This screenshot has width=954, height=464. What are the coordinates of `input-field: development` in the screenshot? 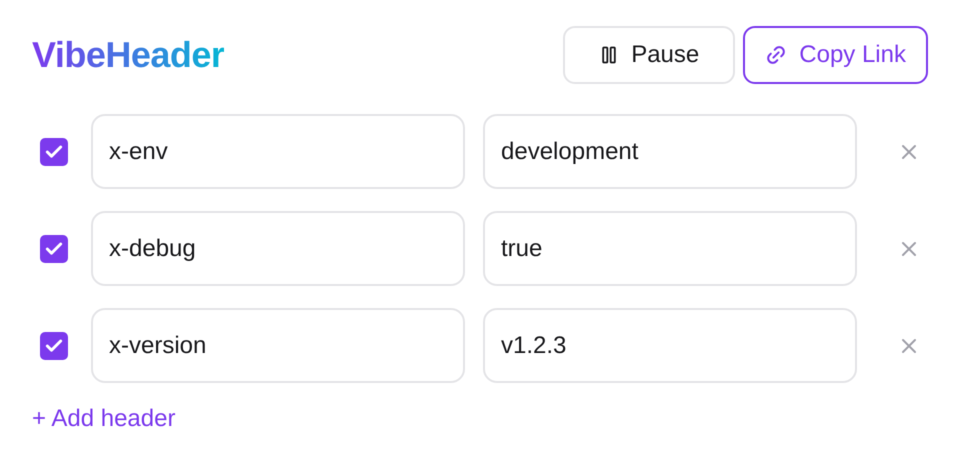 It's located at (670, 151).